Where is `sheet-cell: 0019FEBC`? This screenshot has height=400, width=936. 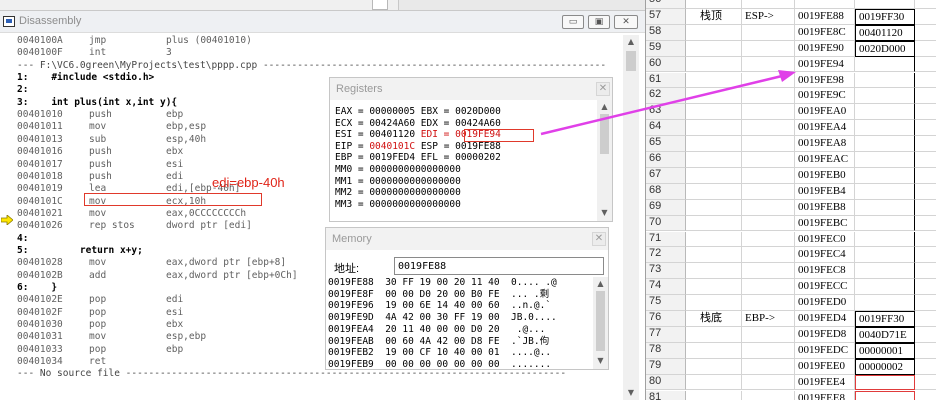
sheet-cell: 0019FEBC is located at coordinates (825, 223).